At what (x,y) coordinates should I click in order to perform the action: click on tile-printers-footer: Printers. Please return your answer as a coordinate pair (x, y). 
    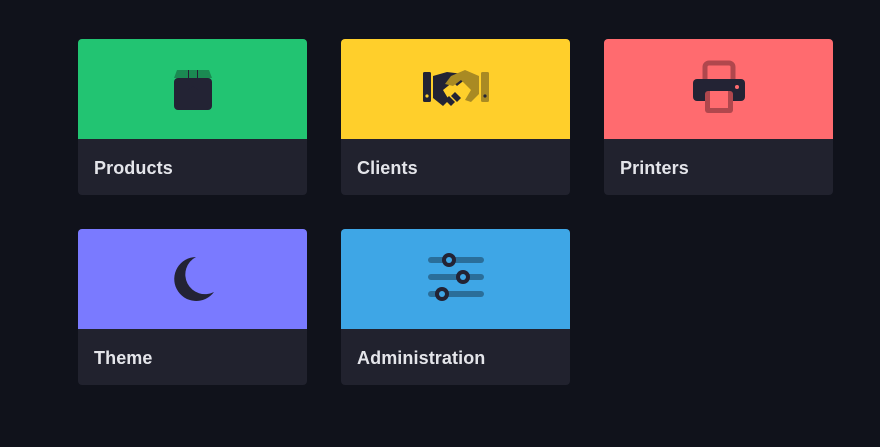
    Looking at the image, I should click on (718, 167).